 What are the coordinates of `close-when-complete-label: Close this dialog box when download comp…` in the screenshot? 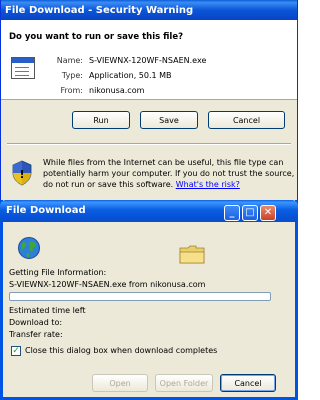 It's located at (121, 350).